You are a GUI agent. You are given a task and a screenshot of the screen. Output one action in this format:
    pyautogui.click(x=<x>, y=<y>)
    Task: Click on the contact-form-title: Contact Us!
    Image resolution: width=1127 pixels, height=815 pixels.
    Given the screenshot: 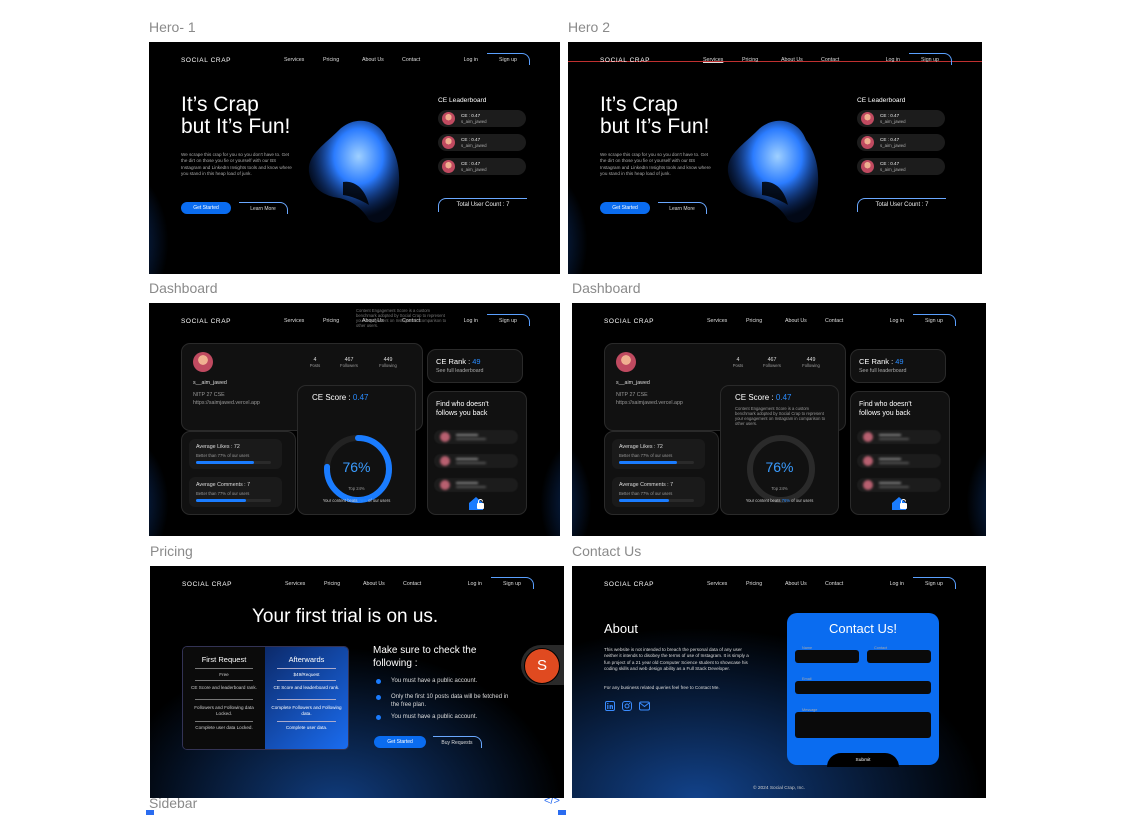 What is the action you would take?
    pyautogui.click(x=863, y=628)
    